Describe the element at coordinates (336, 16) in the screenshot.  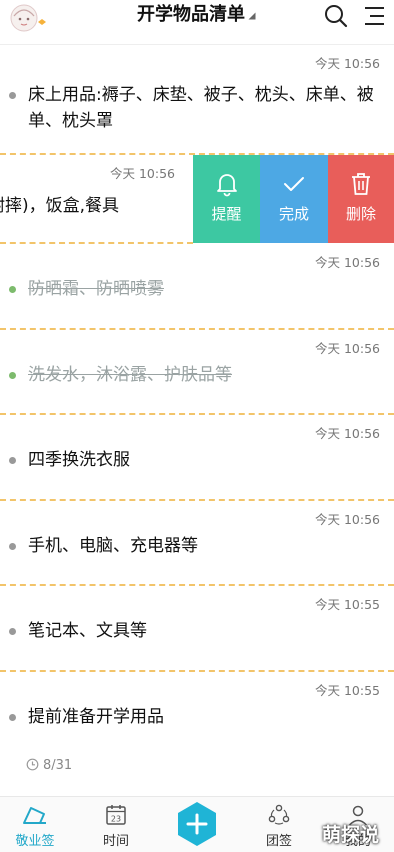
I see `search-icon` at that location.